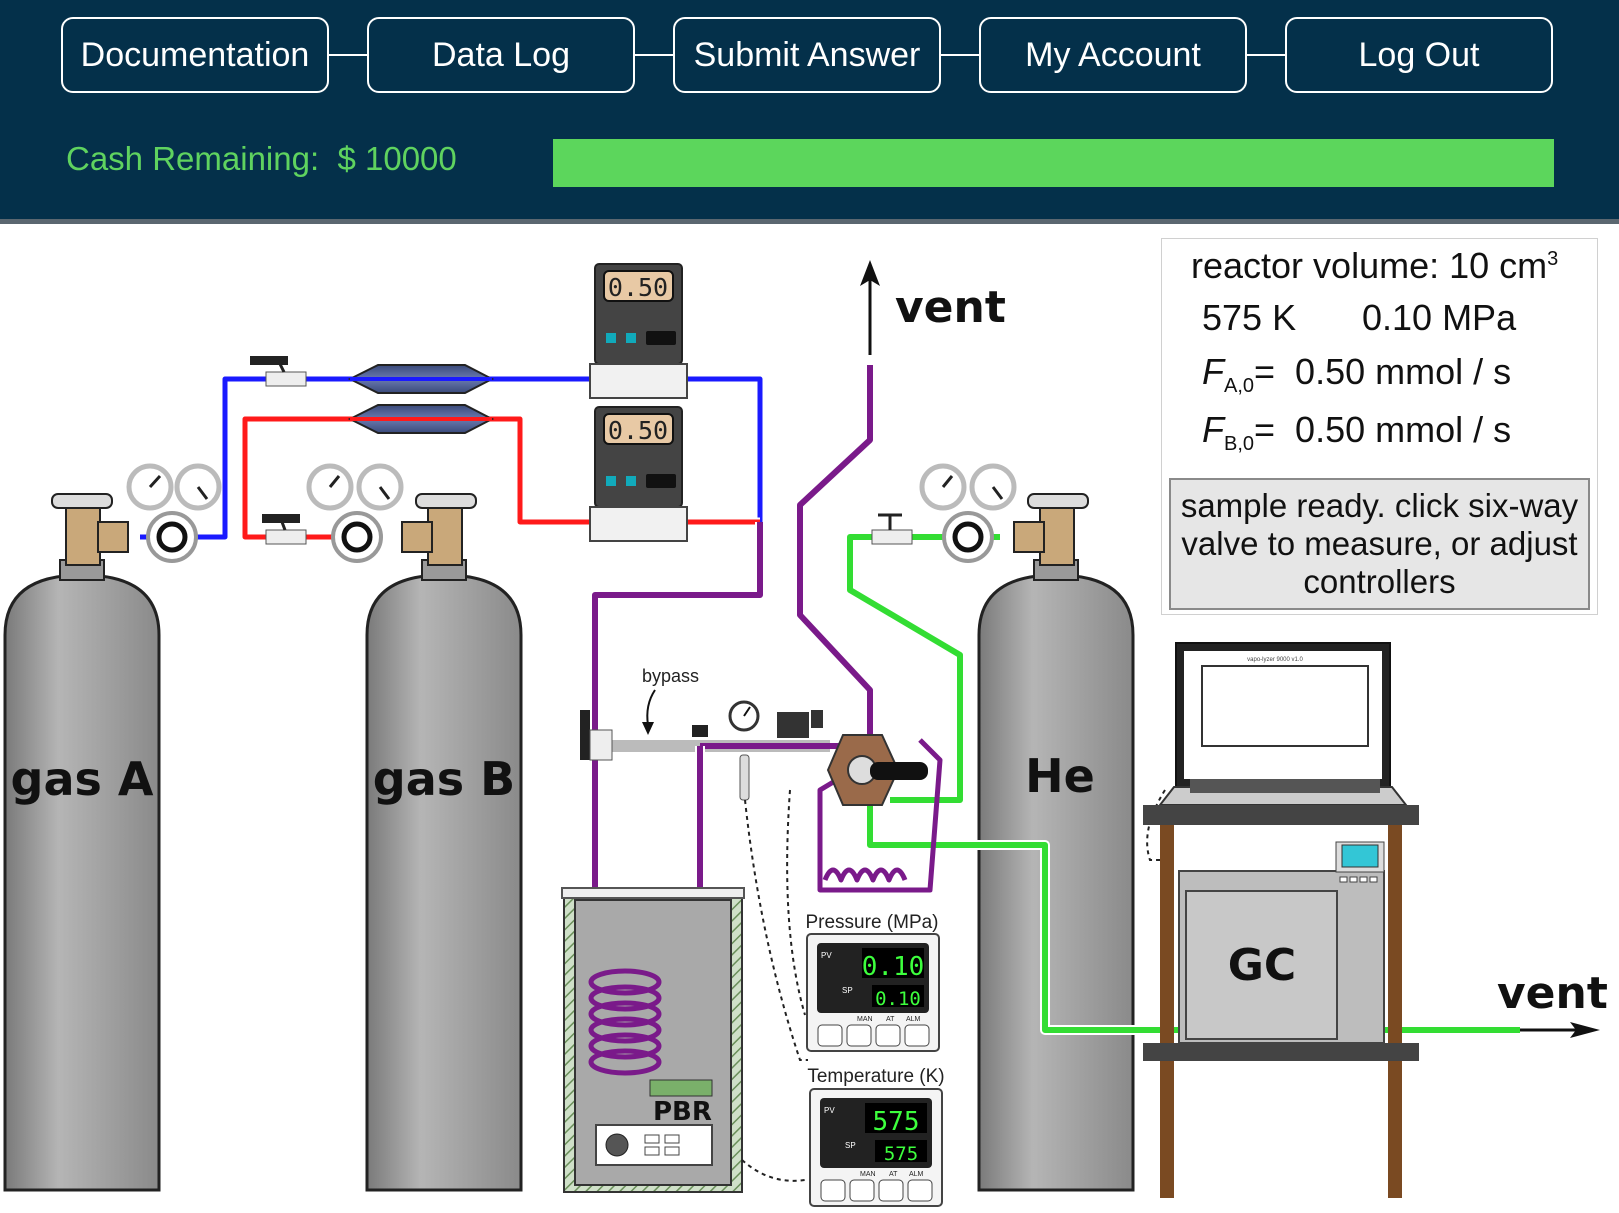 The image size is (1619, 1213). Describe the element at coordinates (898, 999) in the screenshot. I see `pressure-sp-readout: 0.10` at that location.